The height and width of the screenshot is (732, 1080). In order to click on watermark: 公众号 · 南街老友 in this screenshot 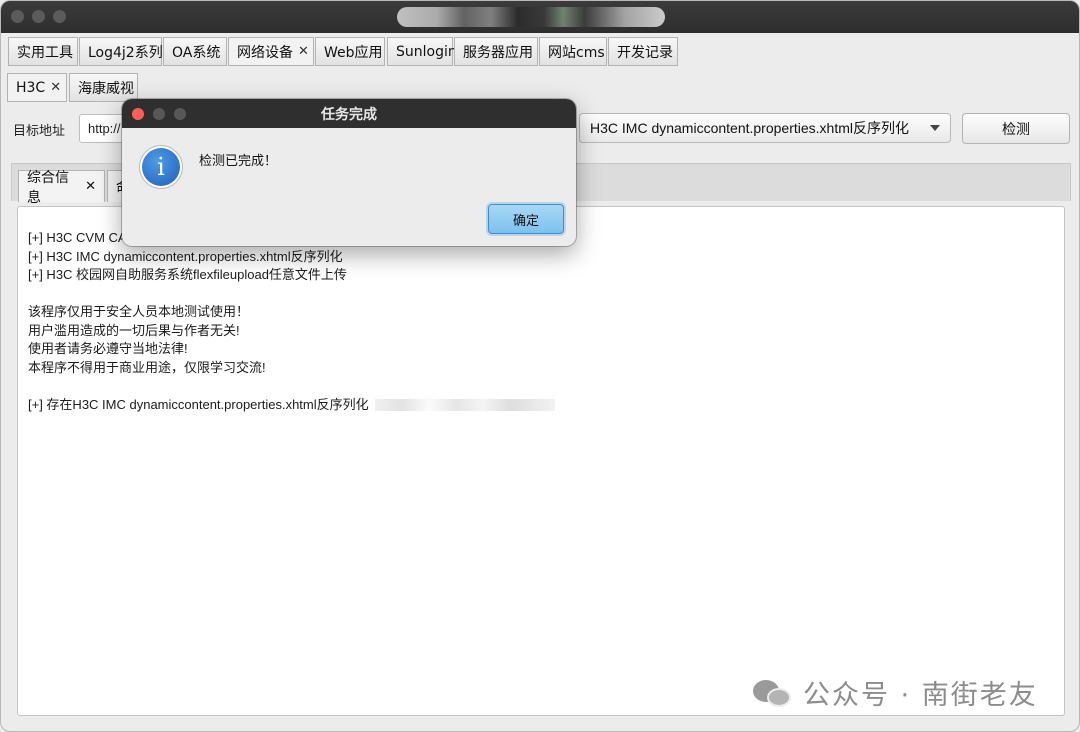, I will do `click(895, 692)`.